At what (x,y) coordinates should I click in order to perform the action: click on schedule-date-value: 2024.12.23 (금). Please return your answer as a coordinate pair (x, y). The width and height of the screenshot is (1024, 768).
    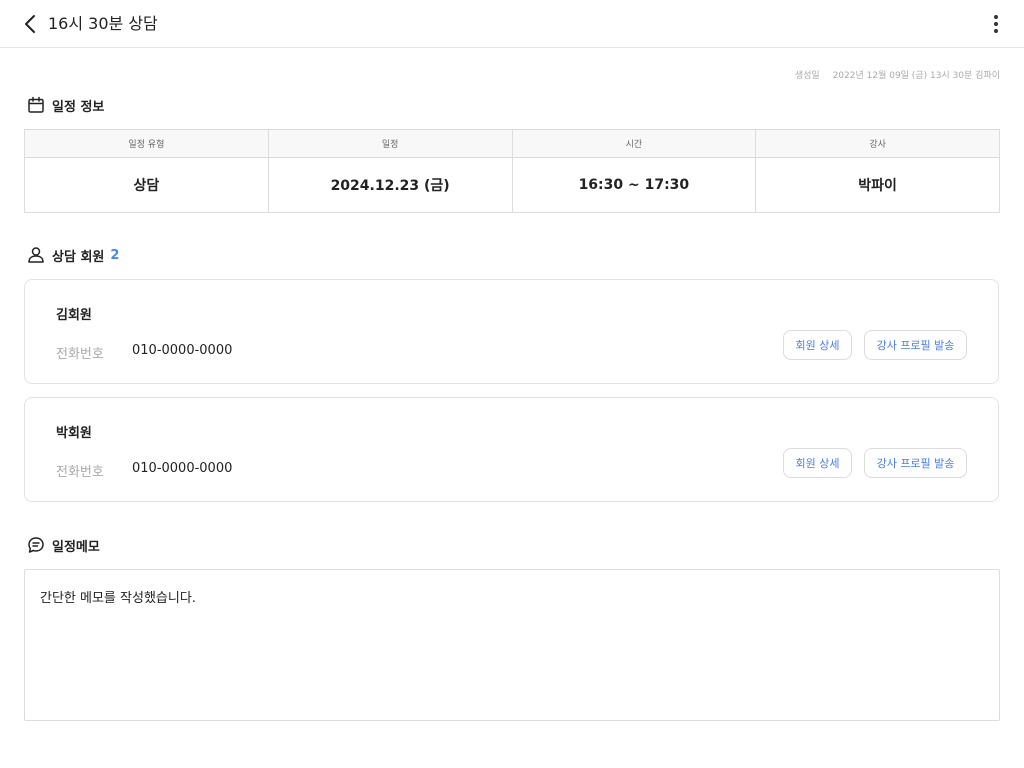
    Looking at the image, I should click on (390, 186).